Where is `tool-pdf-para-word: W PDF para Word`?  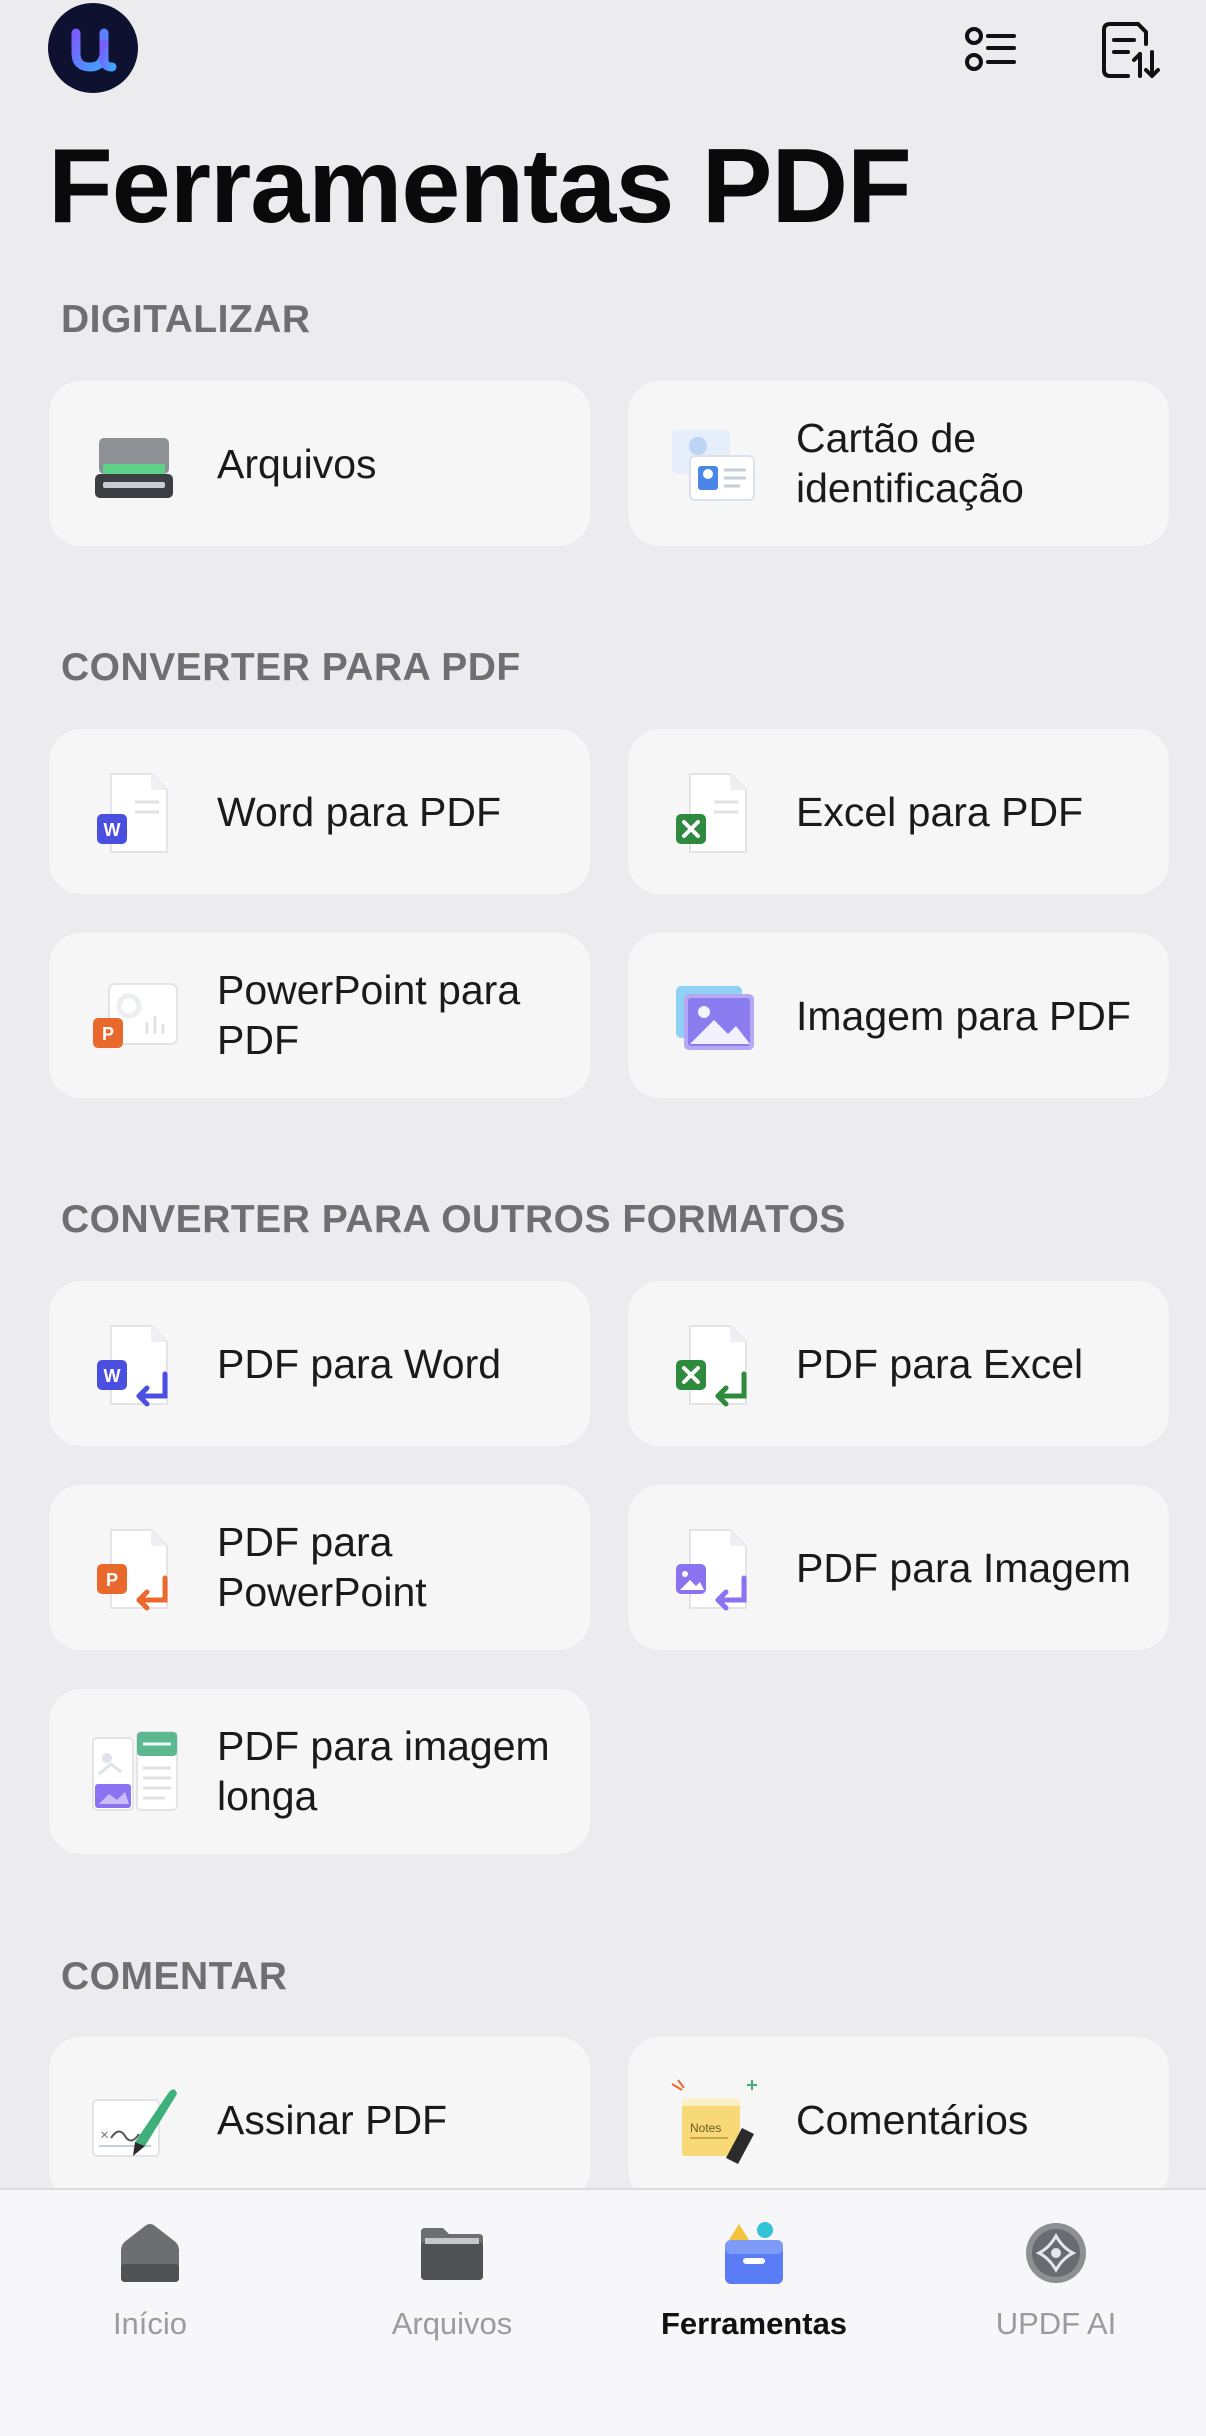
tool-pdf-para-word: W PDF para Word is located at coordinates (319, 1363).